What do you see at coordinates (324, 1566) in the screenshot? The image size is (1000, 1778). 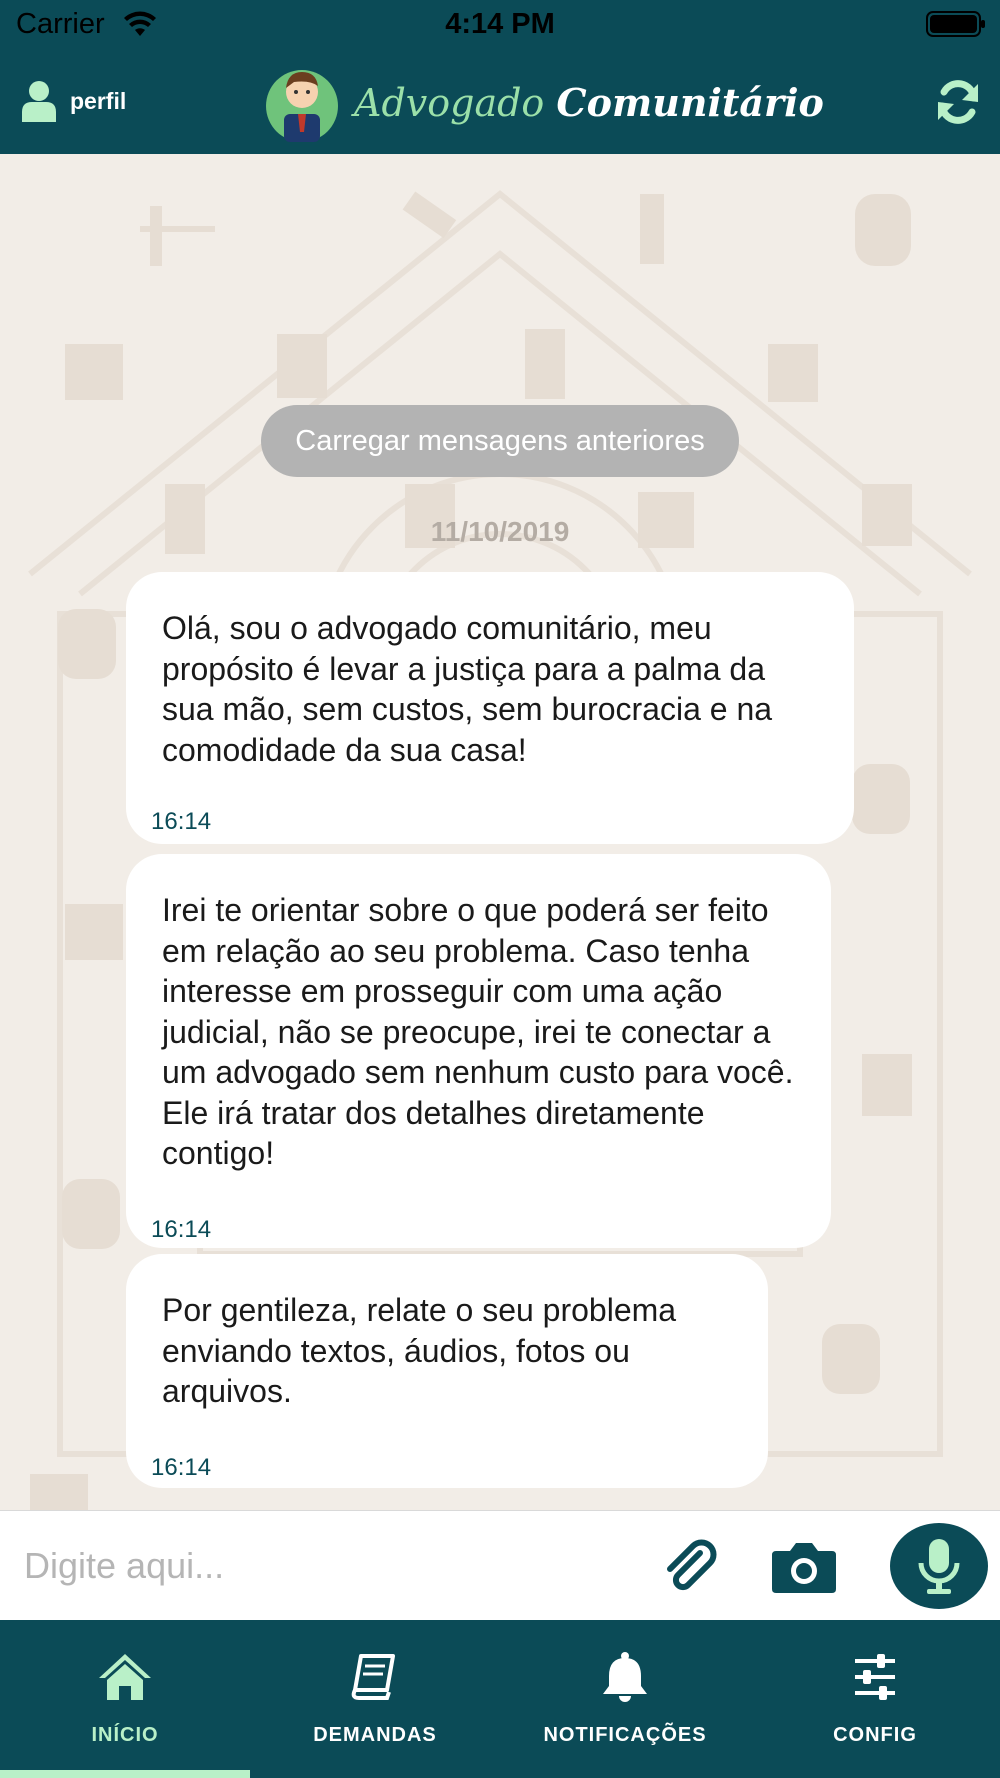 I see `message-input` at bounding box center [324, 1566].